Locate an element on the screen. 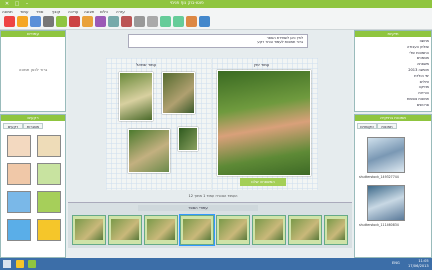 This screenshot has width=432, height=270. tab-frames: מסגרות is located at coordinates (33, 126).